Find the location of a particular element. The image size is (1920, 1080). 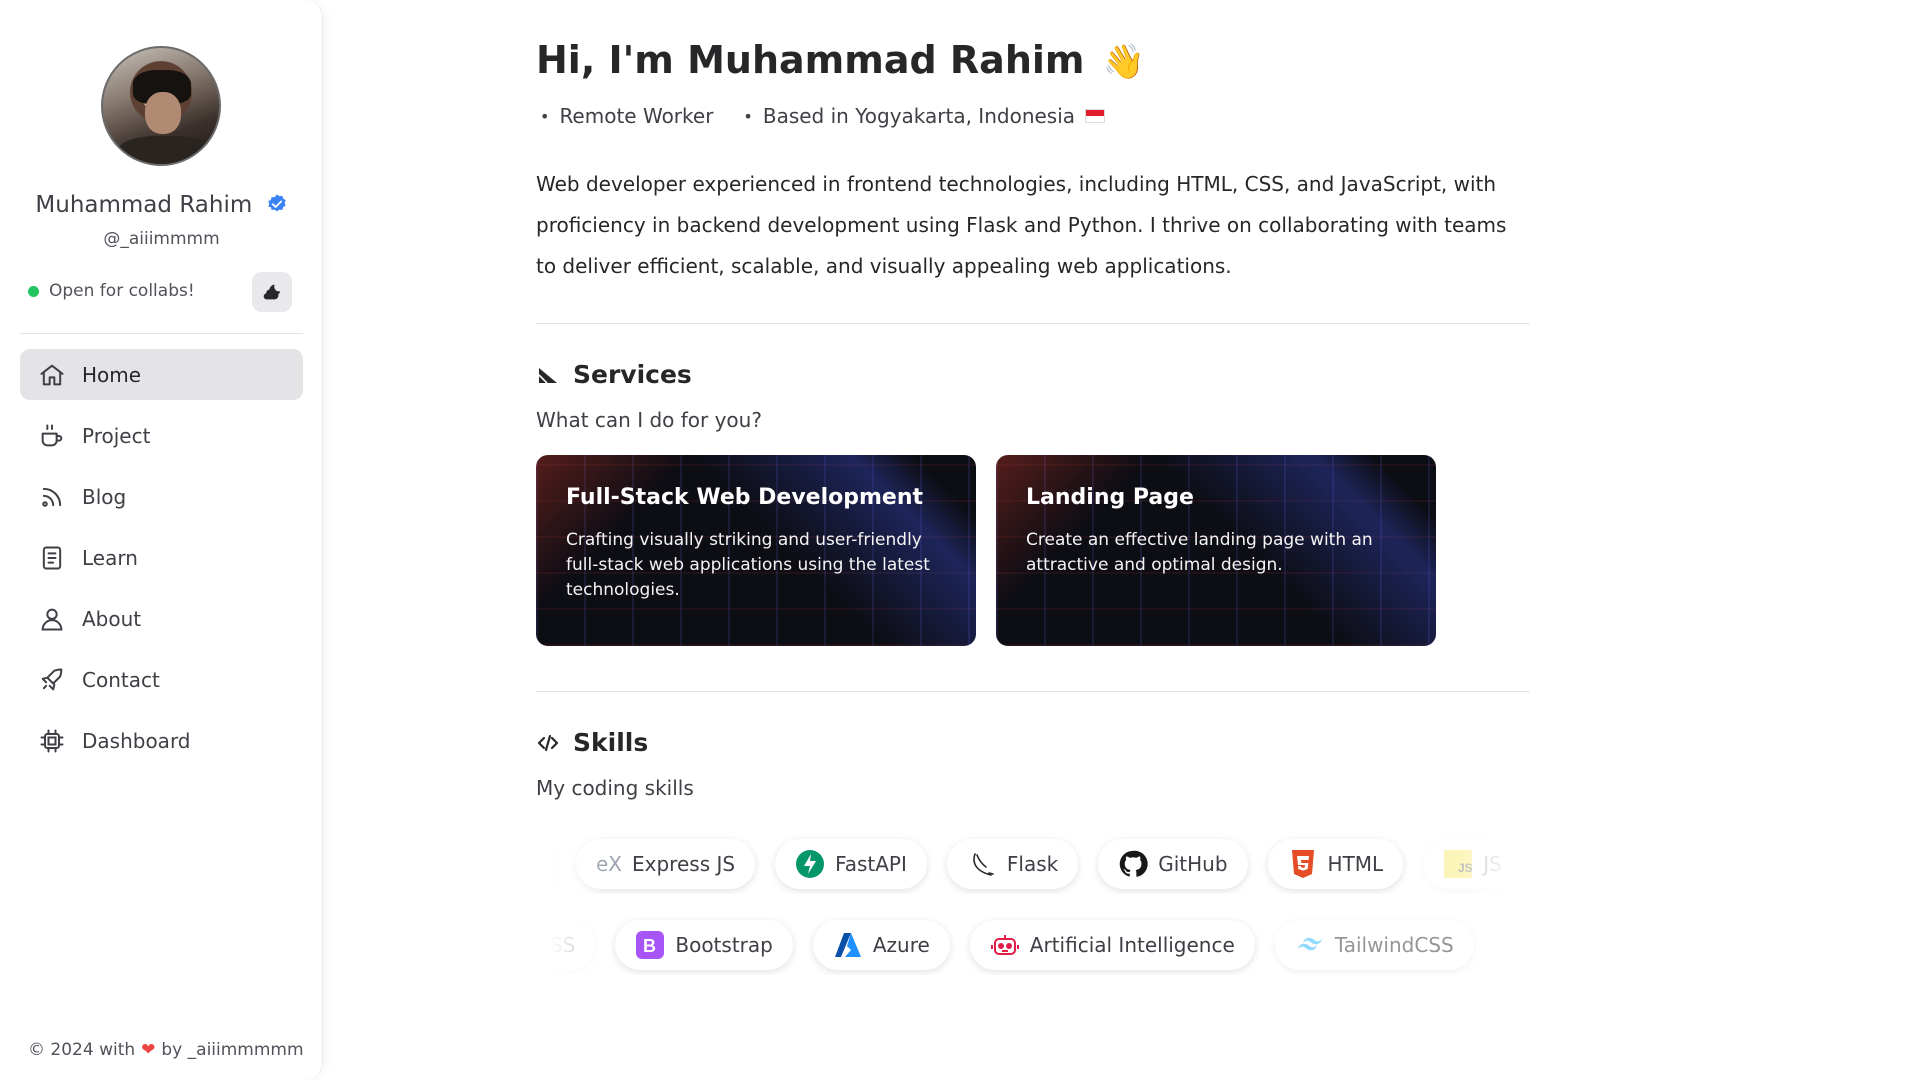

svg-text: B is located at coordinates (649, 946).